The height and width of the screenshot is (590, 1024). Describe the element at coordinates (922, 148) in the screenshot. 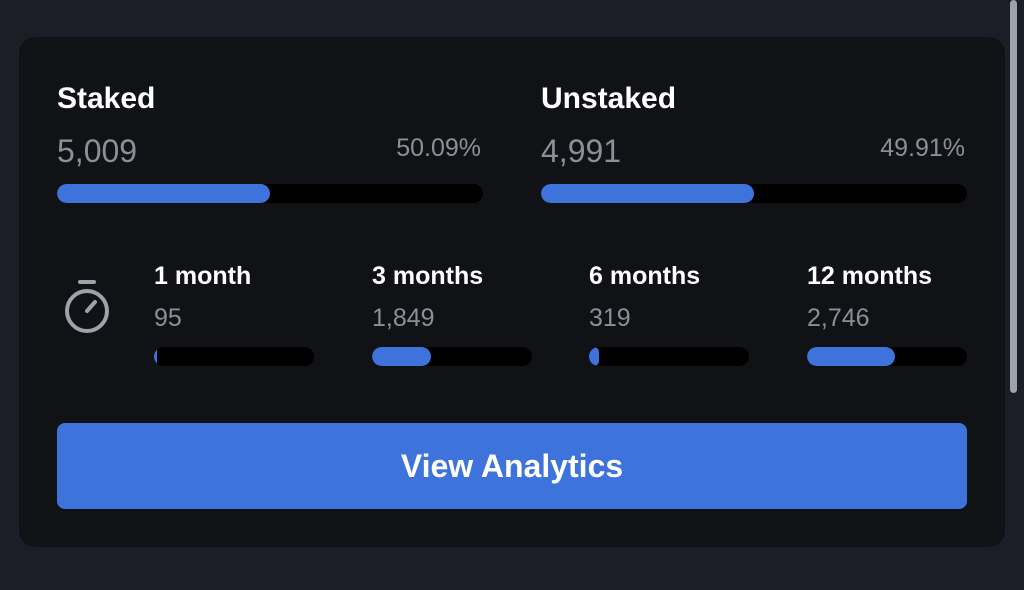

I see `unstaked-percent: 49.91%` at that location.